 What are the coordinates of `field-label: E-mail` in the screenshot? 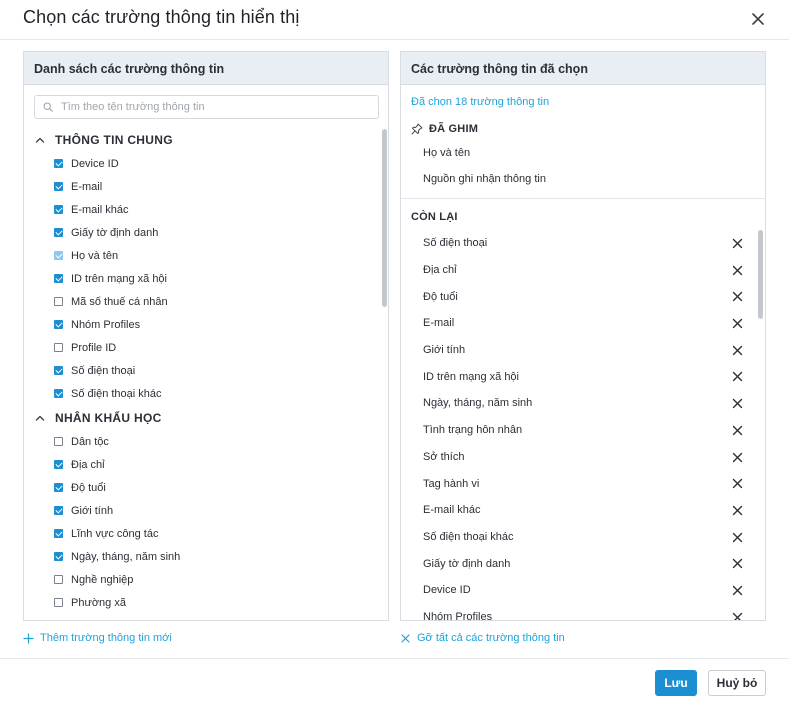 It's located at (87, 186).